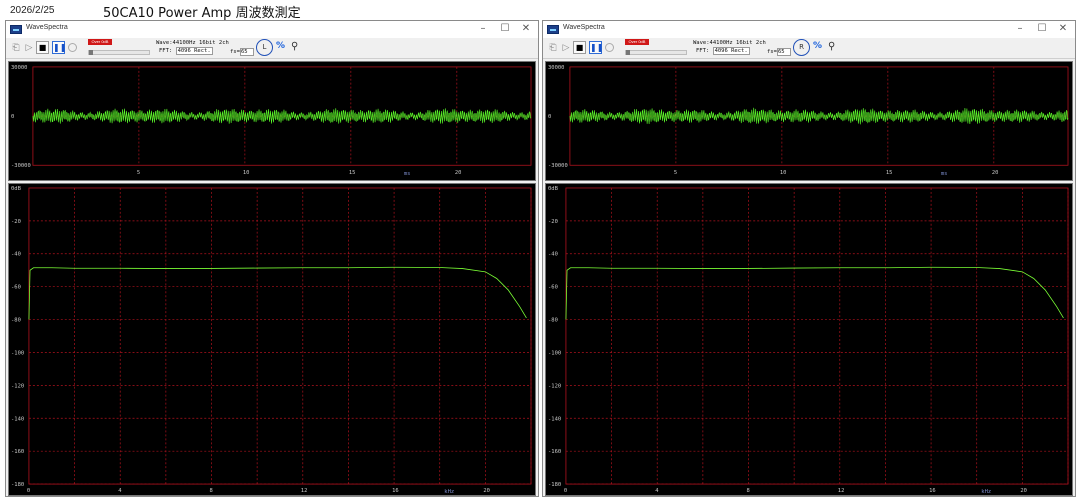 The image size is (1080, 500). I want to click on waveform-trace, so click(819, 116).